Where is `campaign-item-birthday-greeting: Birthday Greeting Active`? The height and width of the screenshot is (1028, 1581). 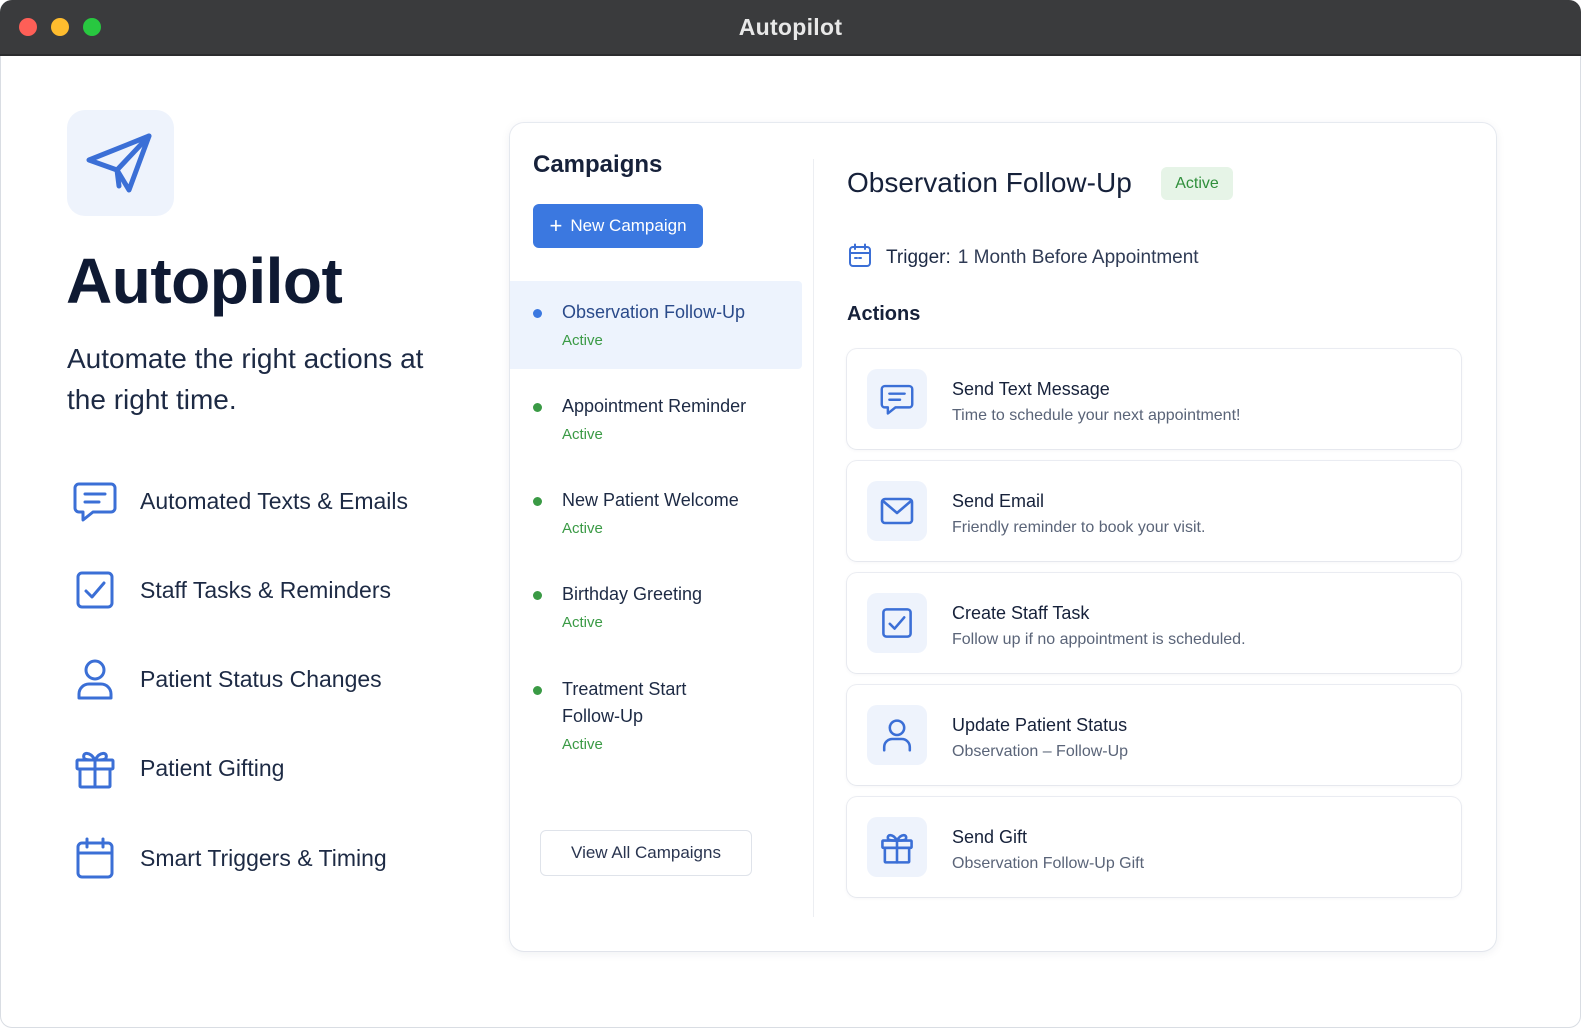
campaign-item-birthday-greeting: Birthday Greeting Active is located at coordinates (656, 607).